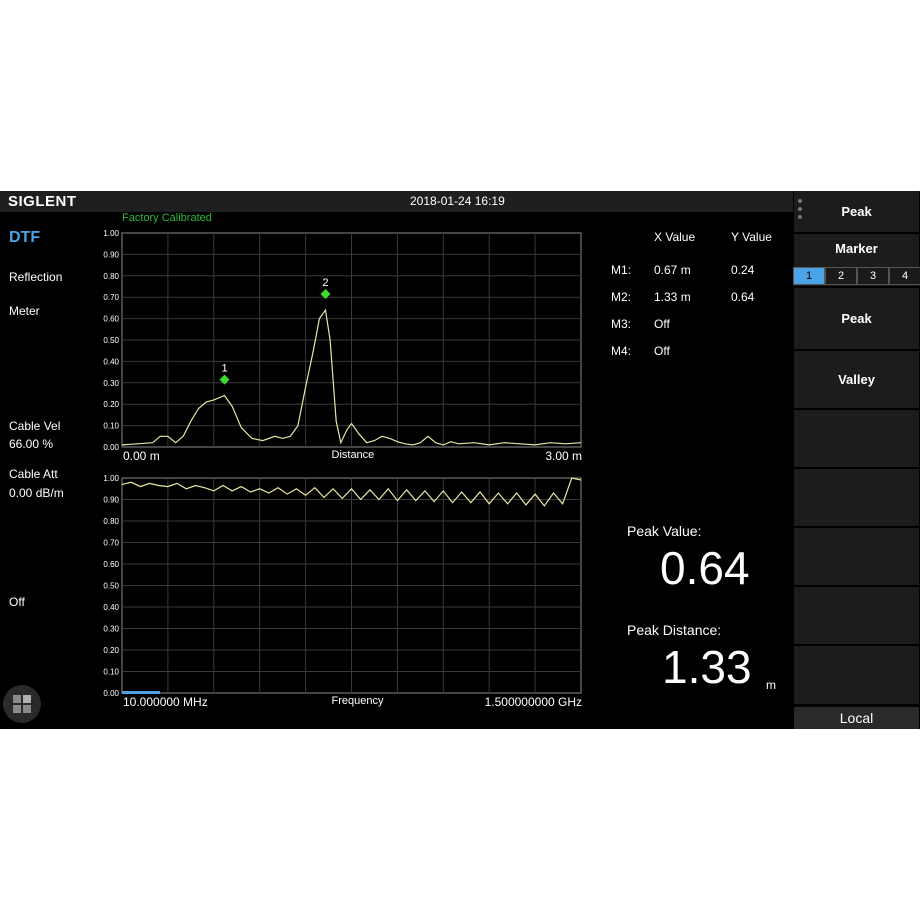 The image size is (920, 920). What do you see at coordinates (664, 531) in the screenshot?
I see `peak-value-label: Peak Value:` at bounding box center [664, 531].